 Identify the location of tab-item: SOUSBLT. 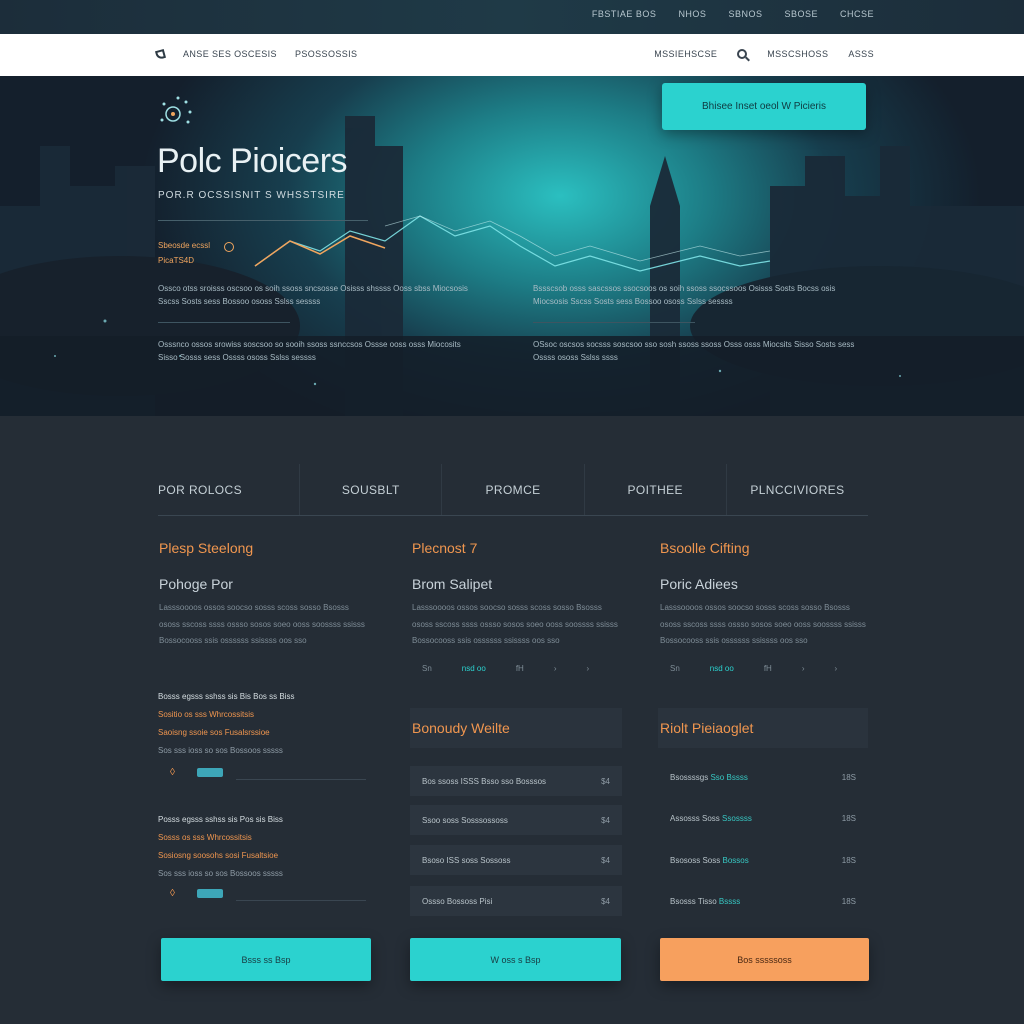
(371, 489).